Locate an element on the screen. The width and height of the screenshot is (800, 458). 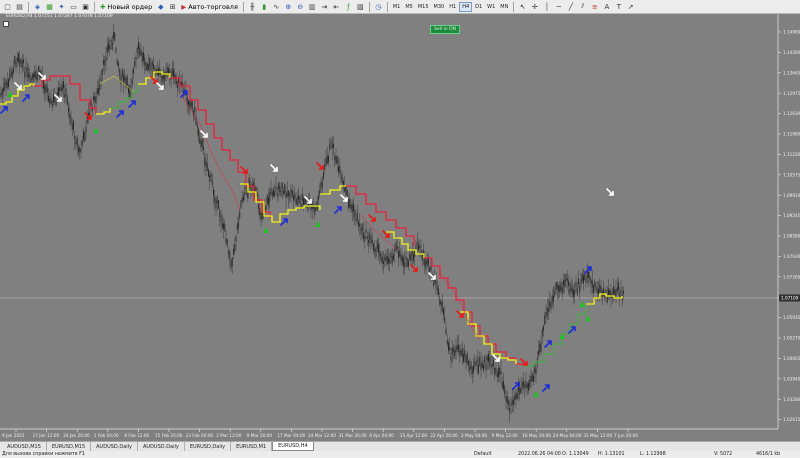
status-traffic: 4616/1 kb is located at coordinates (768, 454).